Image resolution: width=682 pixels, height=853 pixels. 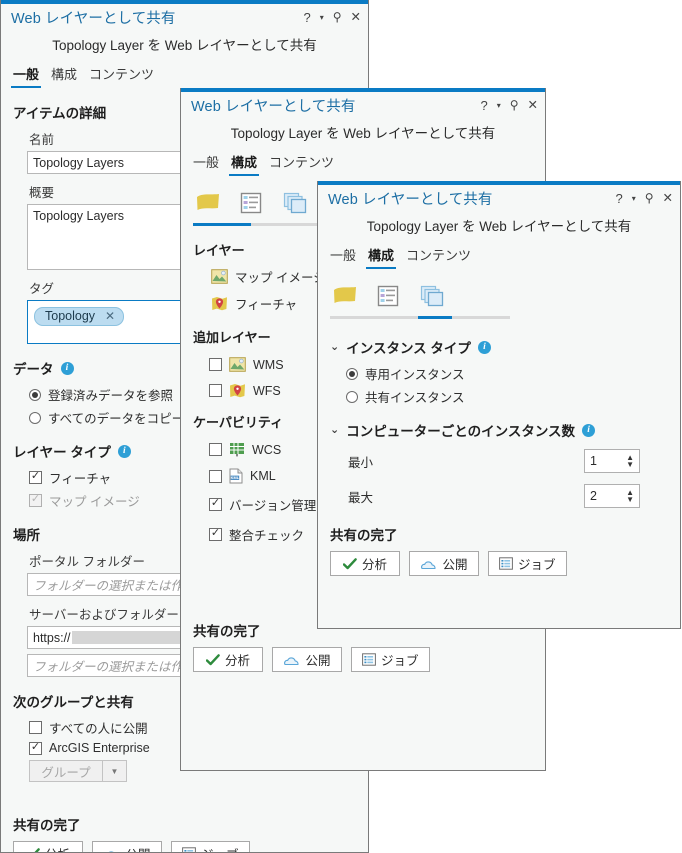 What do you see at coordinates (507, 396) in the screenshot?
I see `instance-shared-option: 共有インスタンス` at bounding box center [507, 396].